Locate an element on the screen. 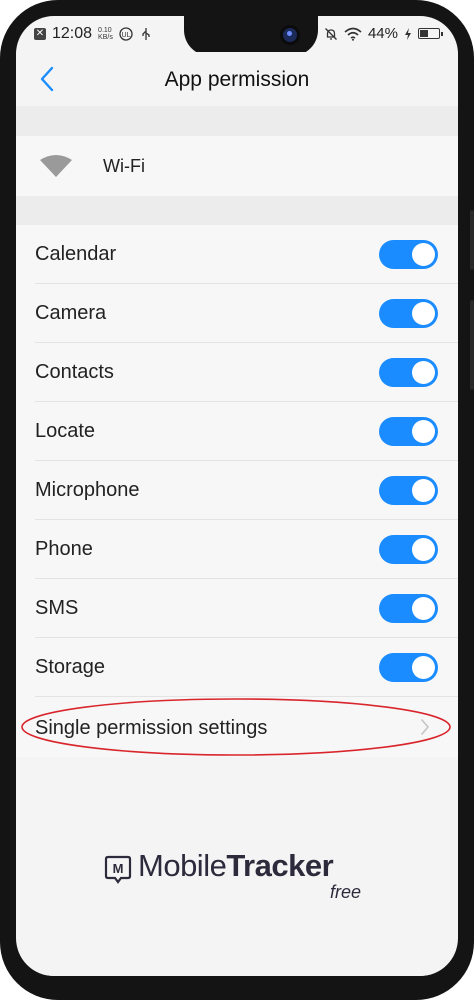 The height and width of the screenshot is (1000, 474). sms-toggle is located at coordinates (408, 608).